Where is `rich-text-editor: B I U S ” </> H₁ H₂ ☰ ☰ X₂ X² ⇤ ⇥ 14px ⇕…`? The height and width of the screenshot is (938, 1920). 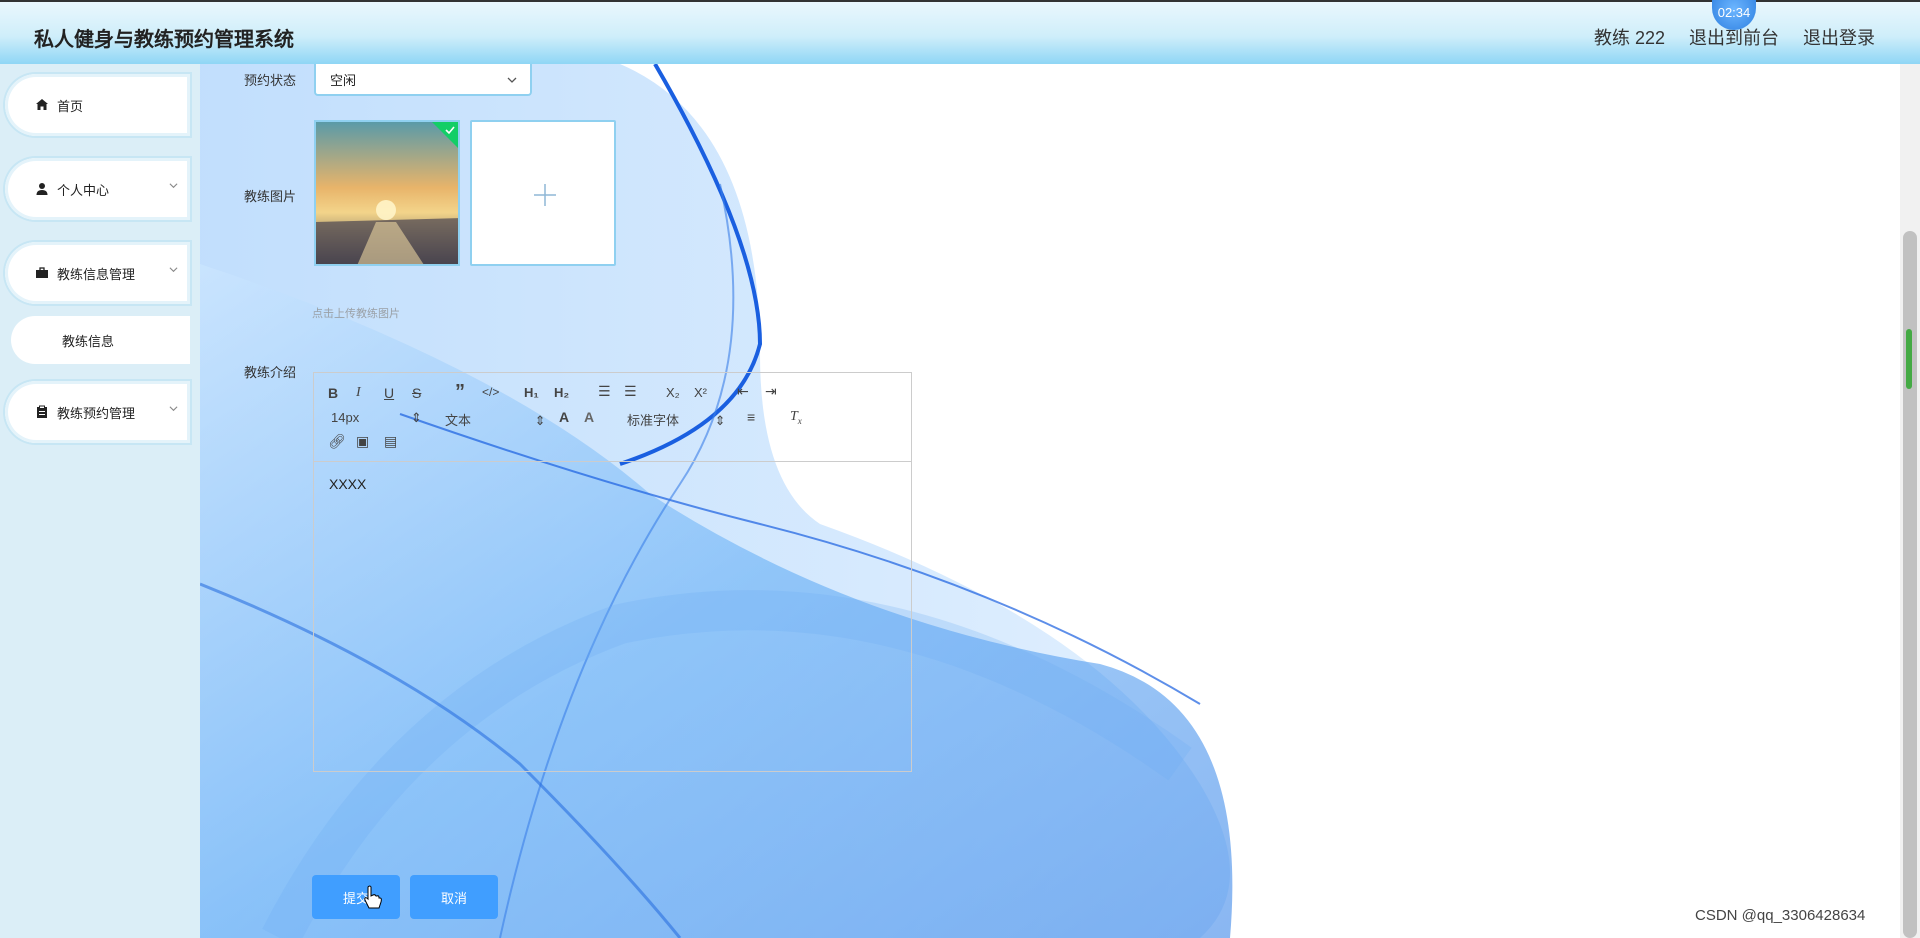
rich-text-editor: B I U S ” </> H₁ H₂ ☰ ☰ X₂ X² ⇤ ⇥ 14px ⇕… is located at coordinates (612, 572).